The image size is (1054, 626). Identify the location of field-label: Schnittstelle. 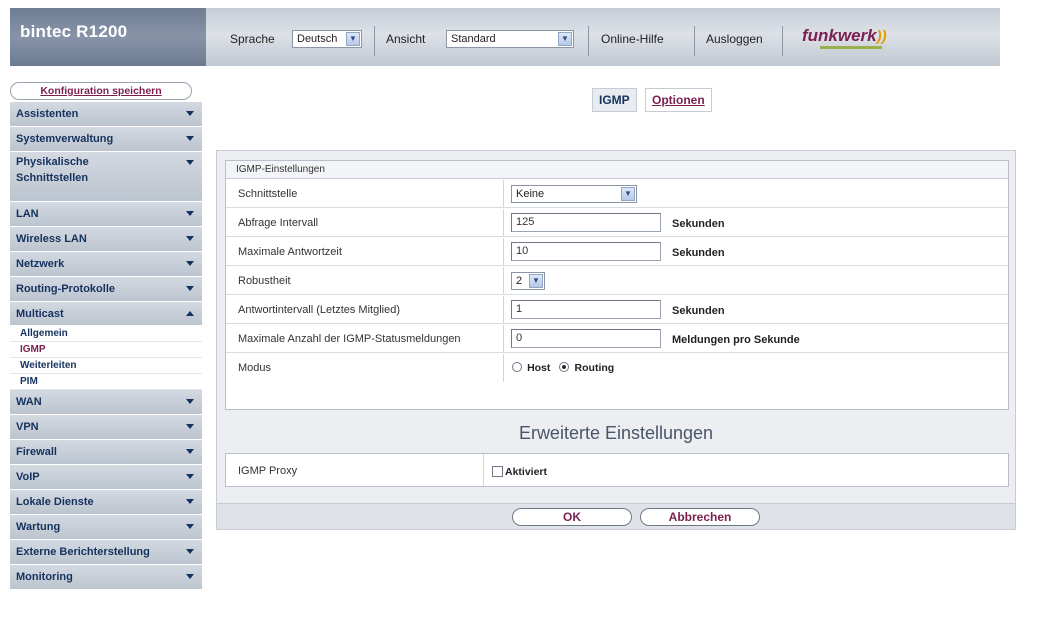
(268, 194).